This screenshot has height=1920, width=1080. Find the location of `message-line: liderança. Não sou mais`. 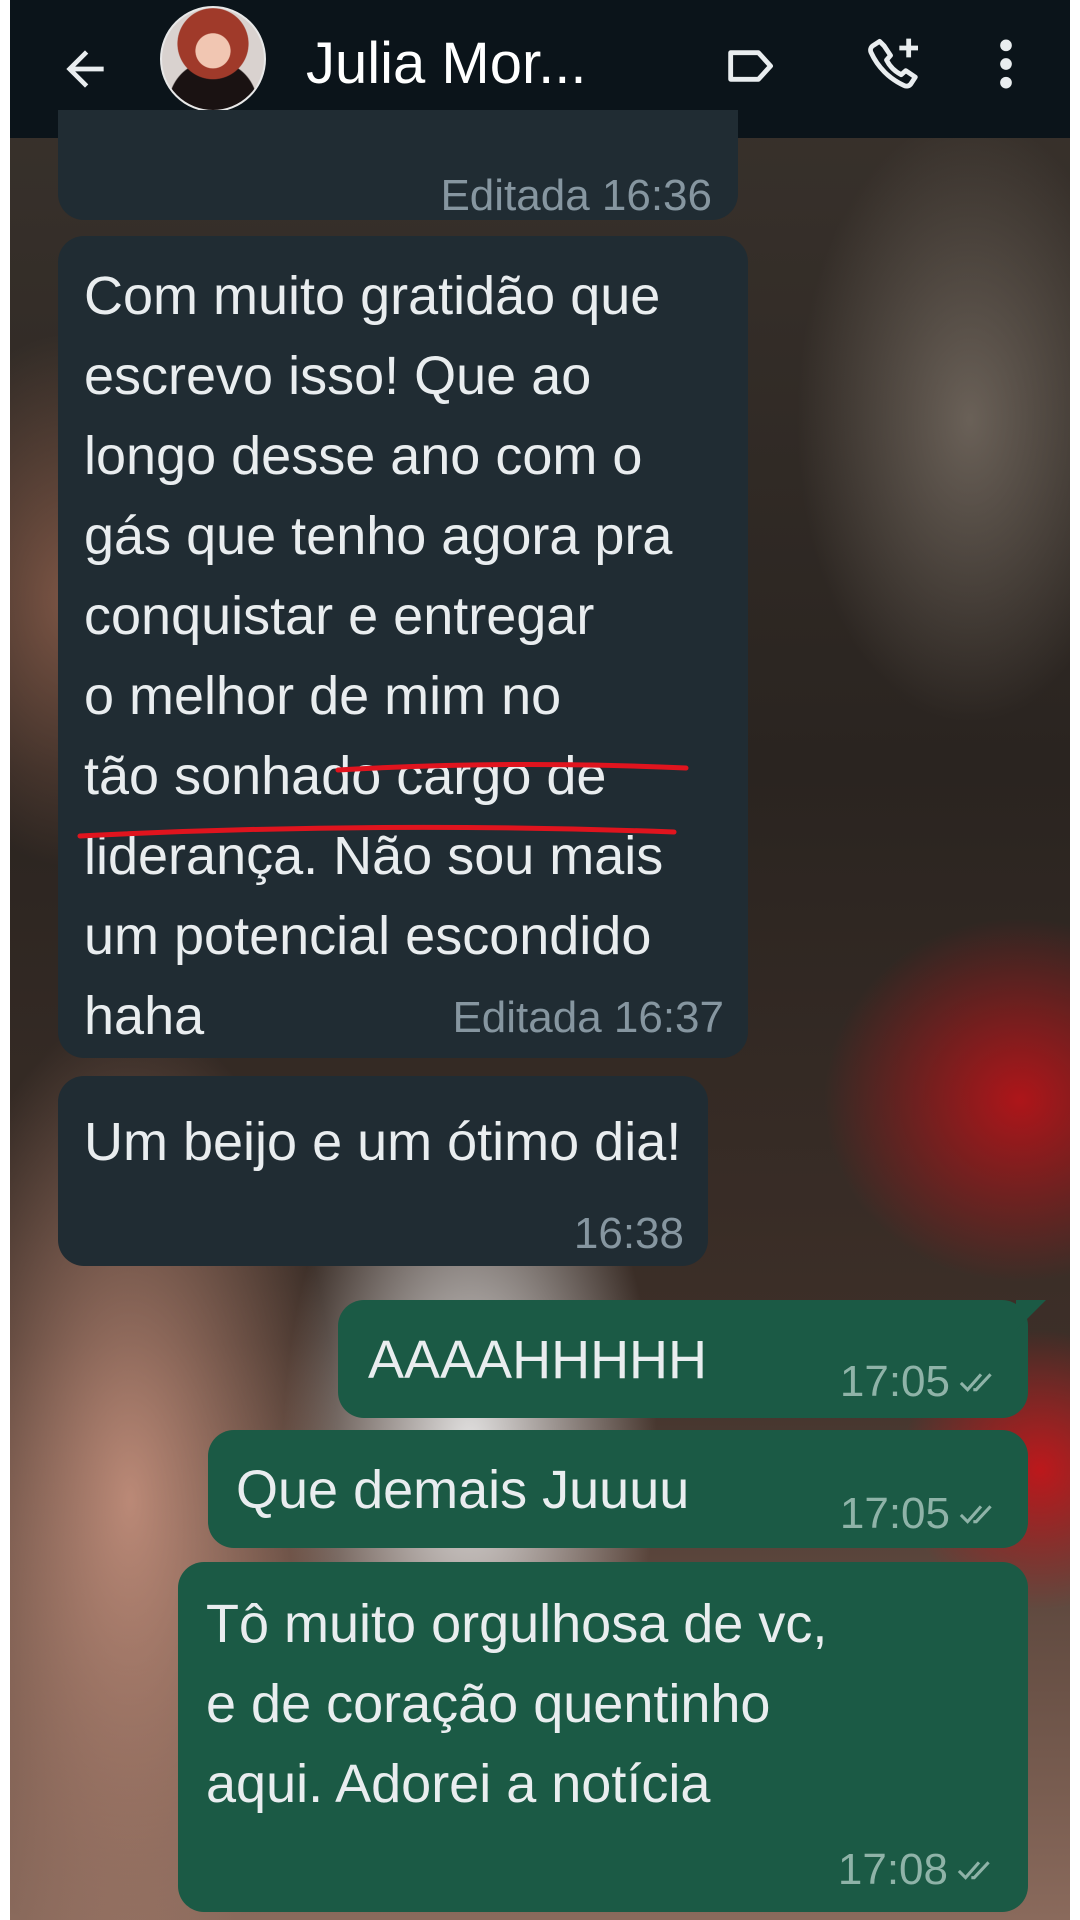

message-line: liderança. Não sou mais is located at coordinates (404, 856).